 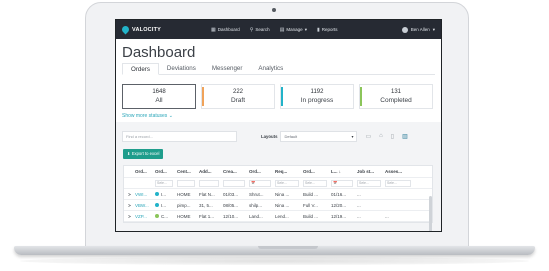 What do you see at coordinates (238, 100) in the screenshot?
I see `status-label: Draft` at bounding box center [238, 100].